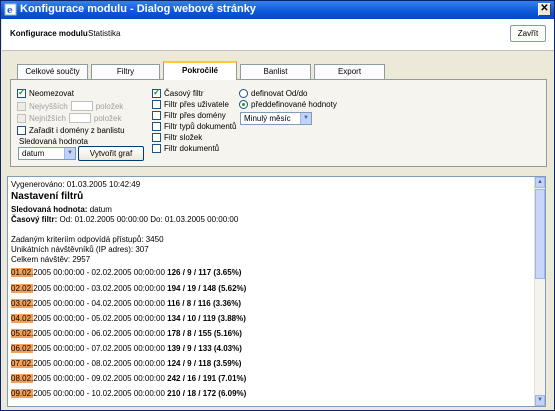 The width and height of the screenshot is (555, 411). I want to click on filtr-domeny-checkbox, so click(156, 115).